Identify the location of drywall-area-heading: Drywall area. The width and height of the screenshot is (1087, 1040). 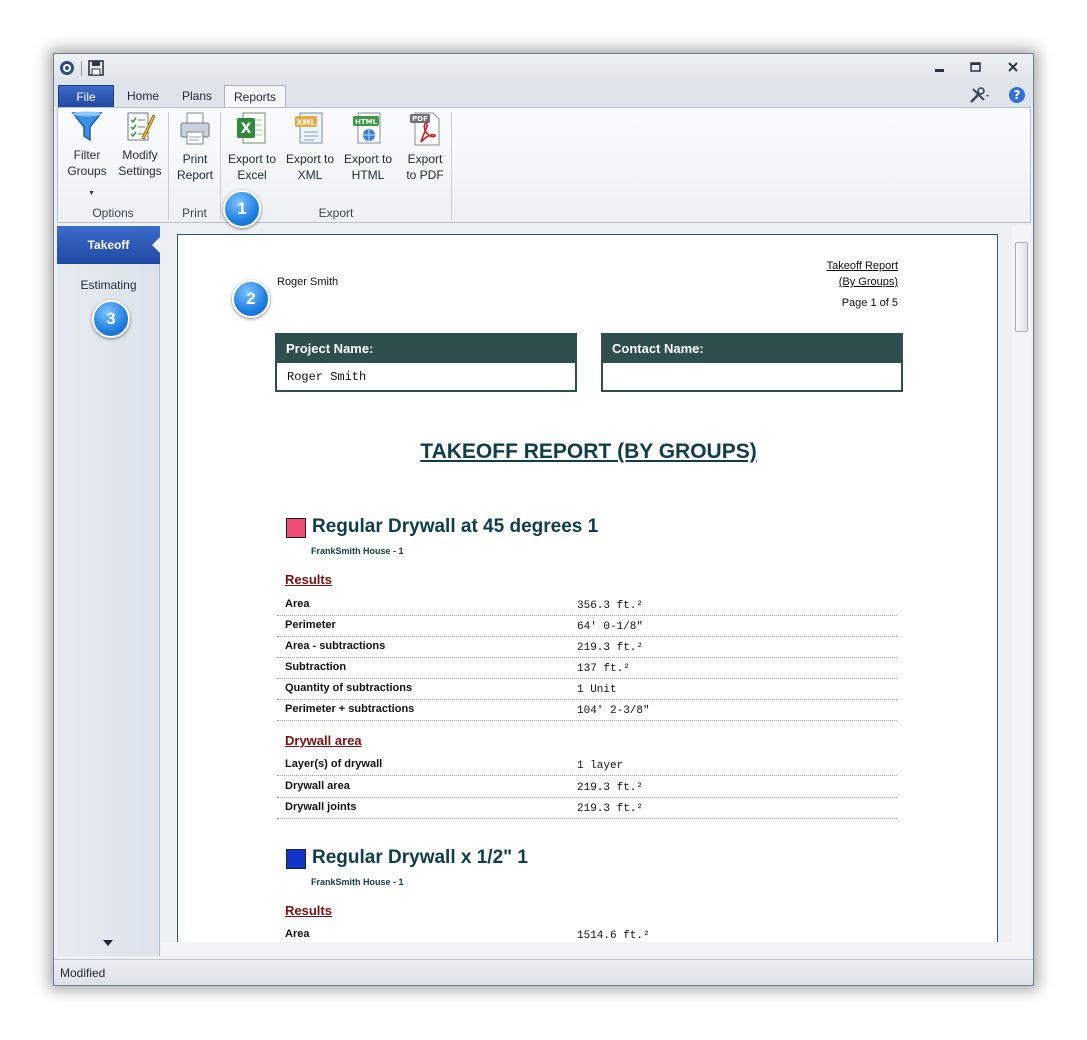
(323, 740).